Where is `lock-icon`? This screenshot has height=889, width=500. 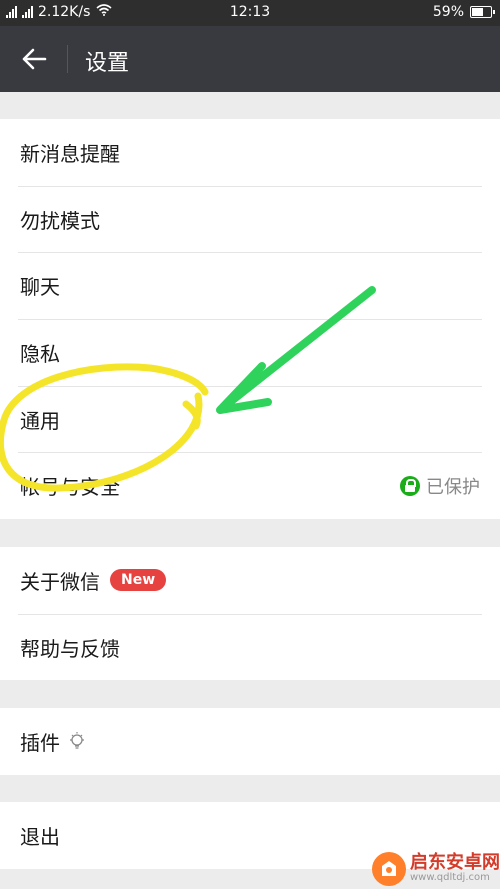 lock-icon is located at coordinates (410, 485).